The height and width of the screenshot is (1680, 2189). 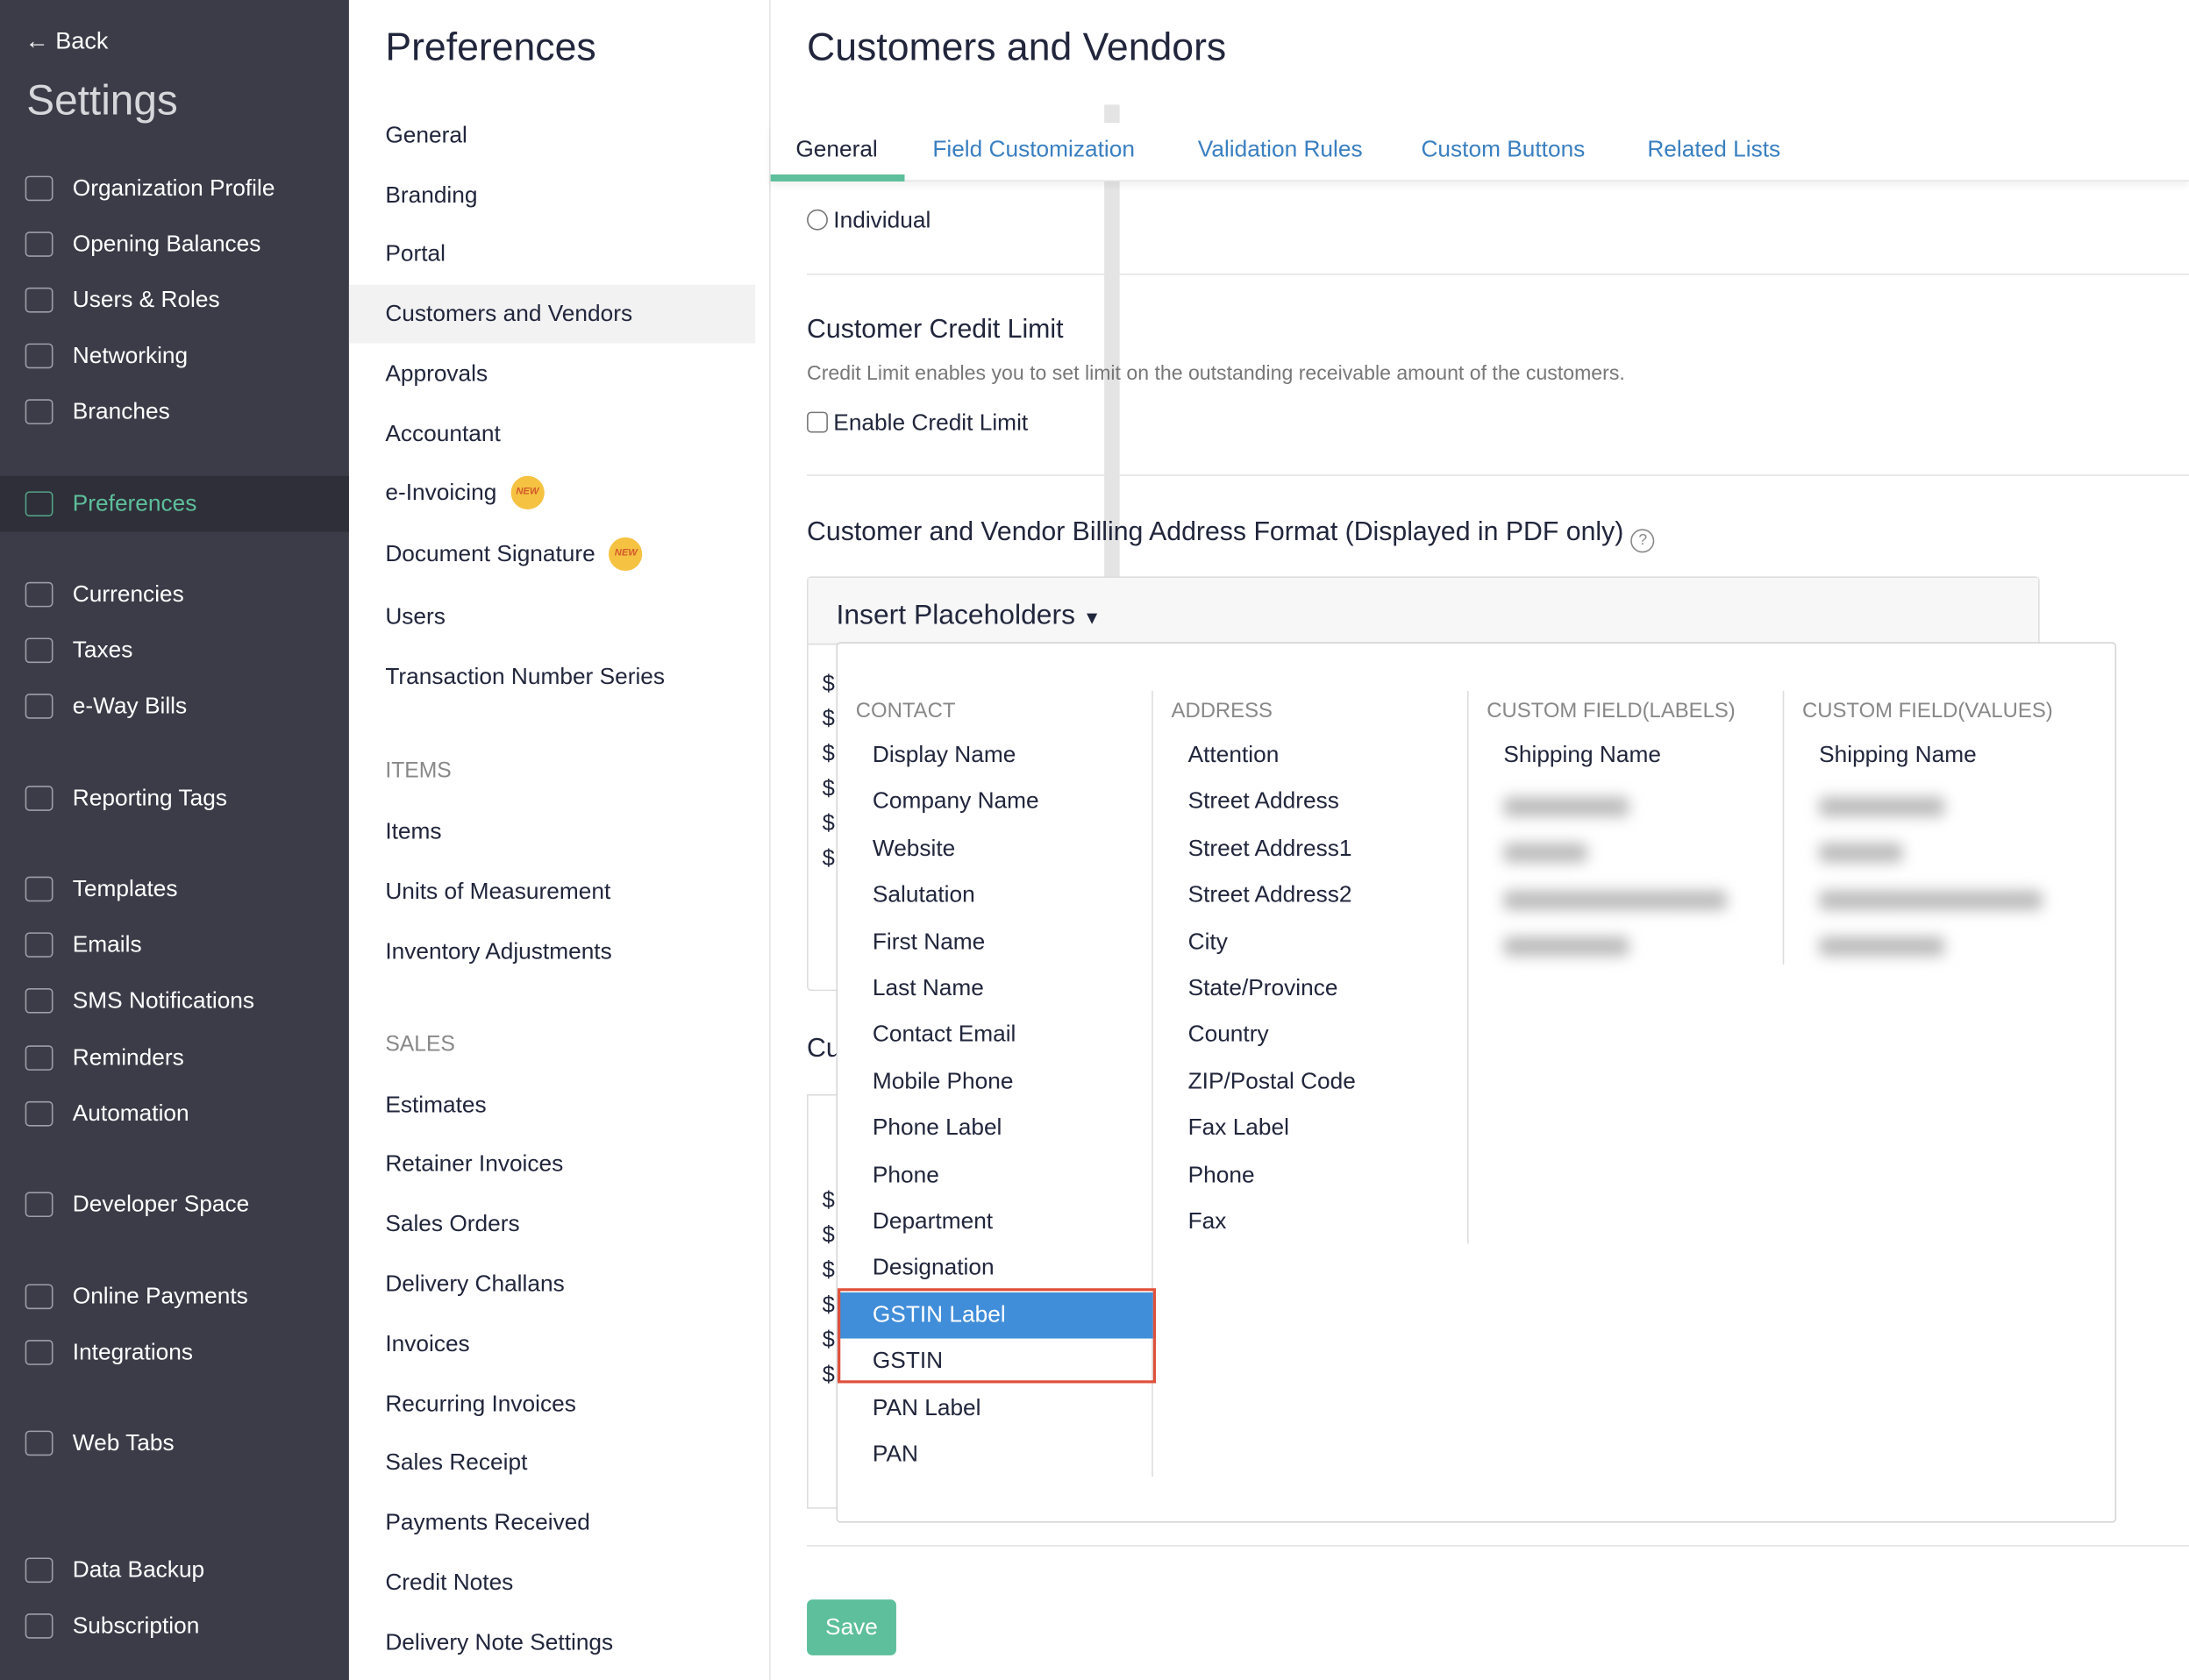 I want to click on pref-item: Credit Notes, so click(x=552, y=1583).